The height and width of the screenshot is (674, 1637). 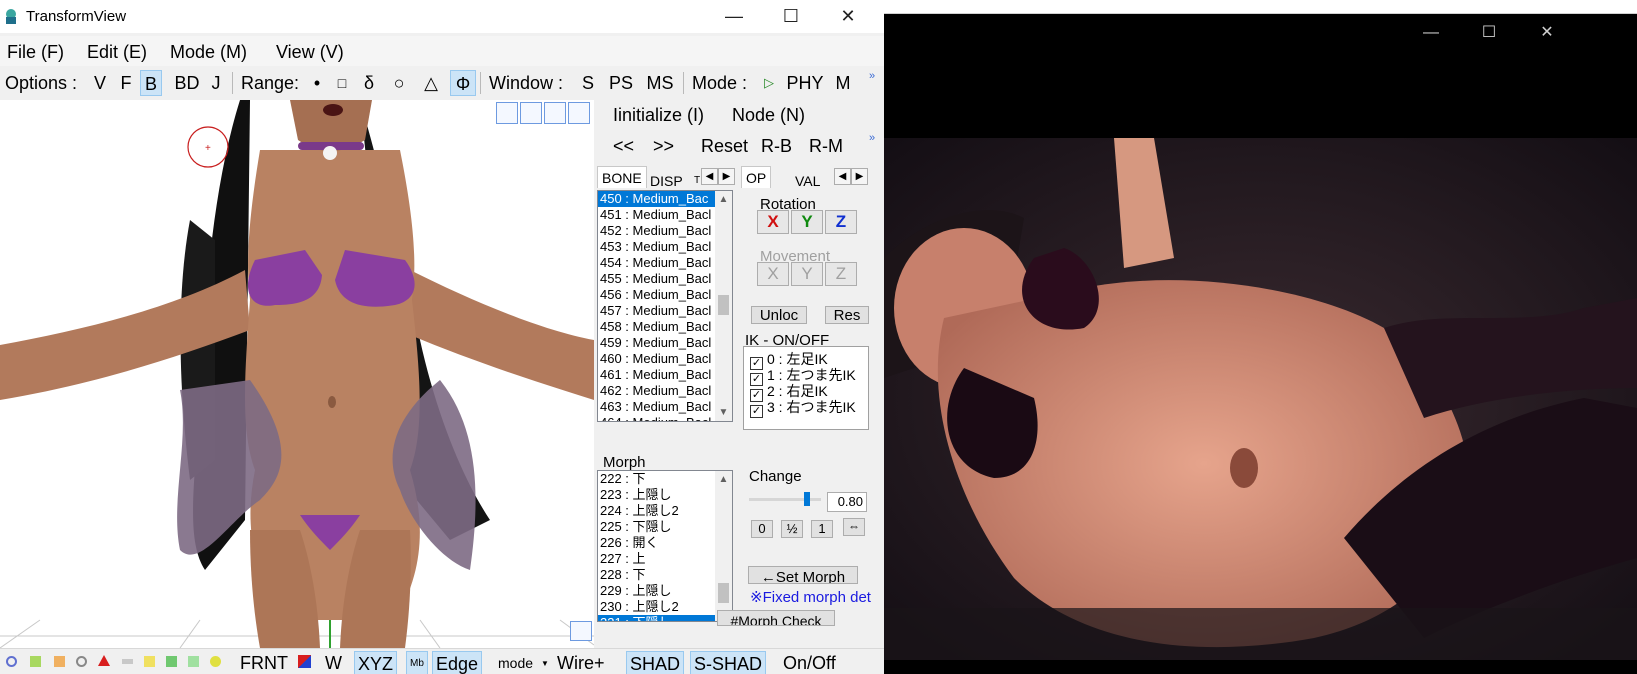 What do you see at coordinates (579, 113) in the screenshot?
I see `rotate-view-icon` at bounding box center [579, 113].